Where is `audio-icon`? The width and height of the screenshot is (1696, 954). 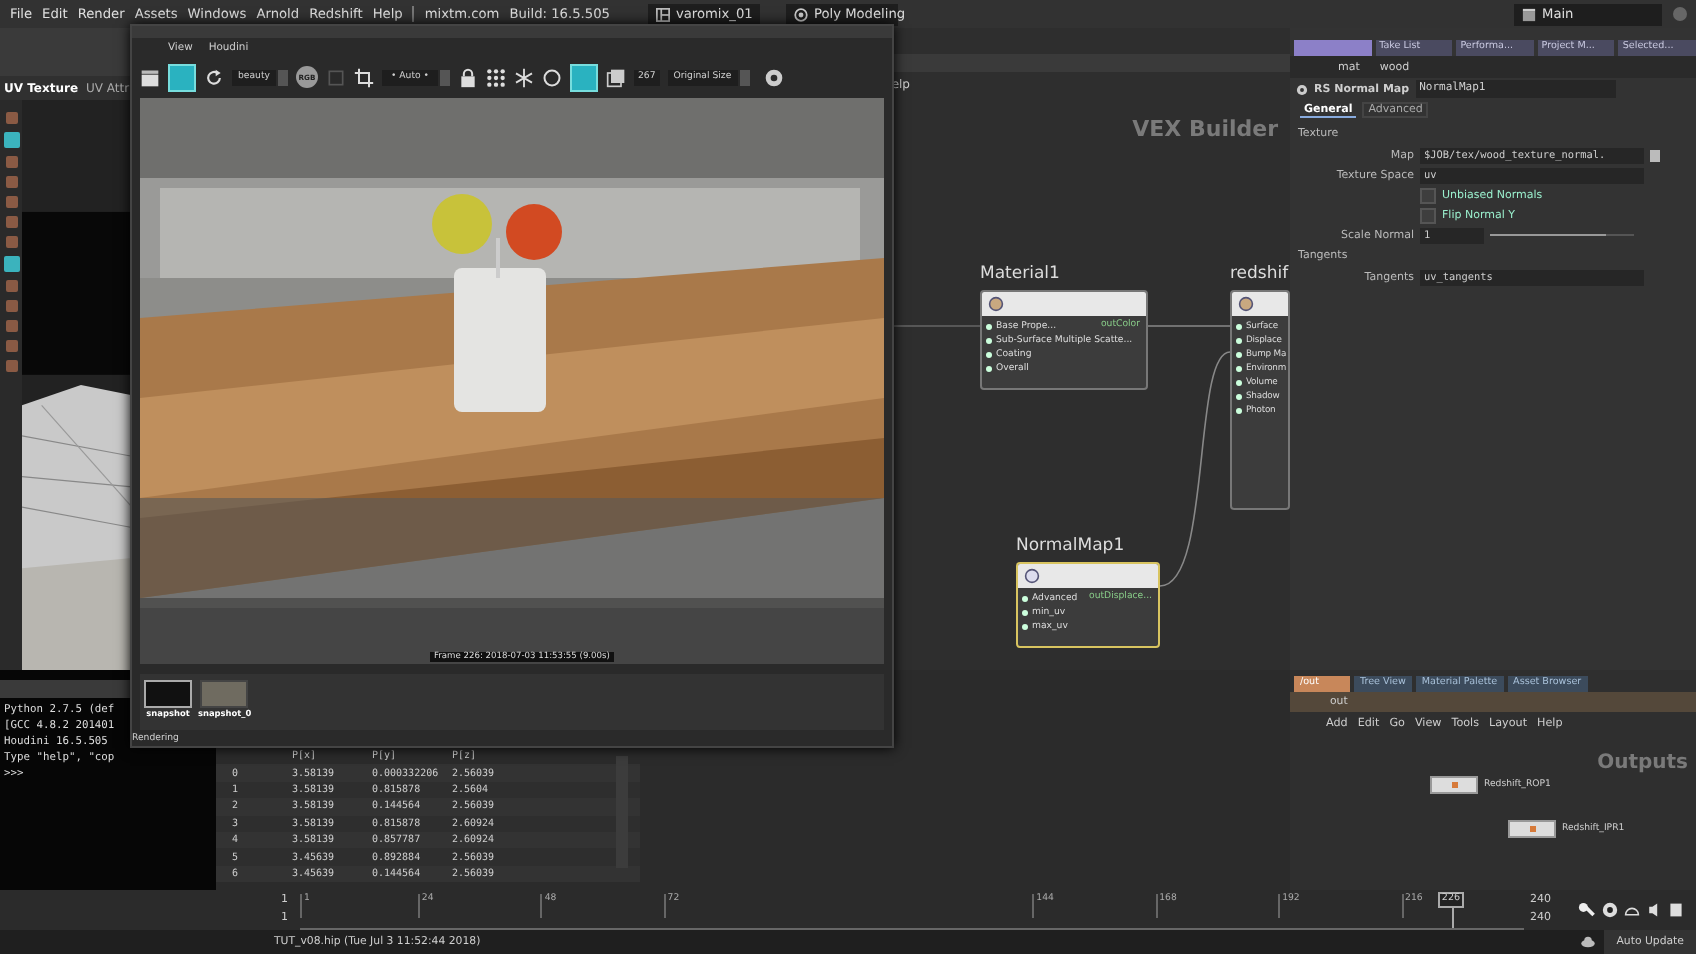
audio-icon is located at coordinates (1654, 910).